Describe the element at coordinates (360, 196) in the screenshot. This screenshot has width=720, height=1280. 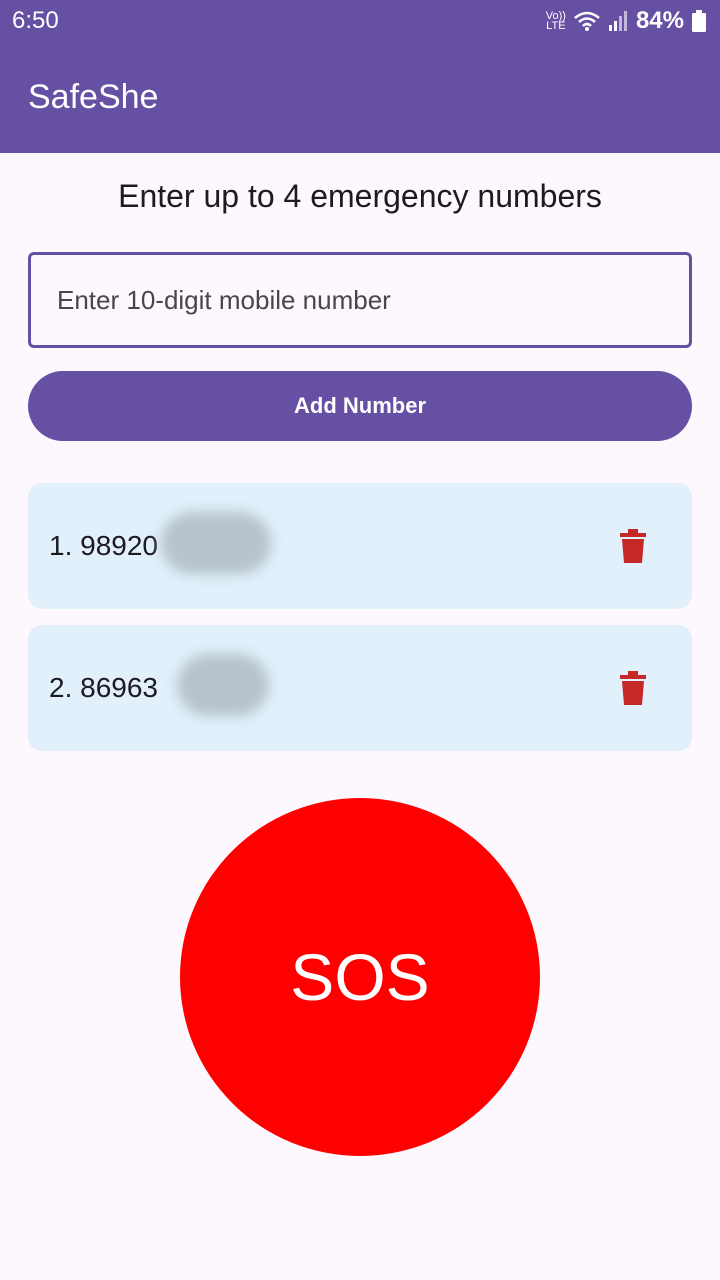
I see `page-heading: Enter up to 4 emergency numbers` at that location.